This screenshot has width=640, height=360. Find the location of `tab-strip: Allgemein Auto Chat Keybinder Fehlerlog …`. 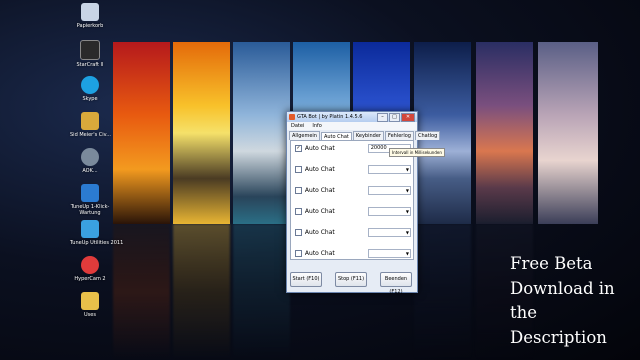

tab-strip: Allgemein Auto Chat Keybinder Fehlerlog … is located at coordinates (364, 136).